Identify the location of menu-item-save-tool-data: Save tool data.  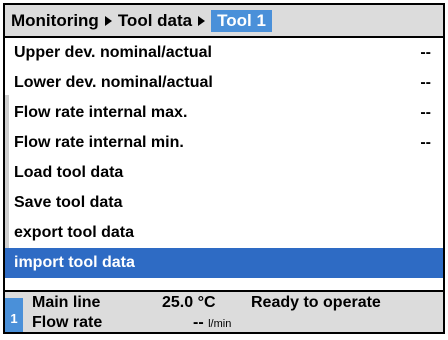
(224, 203).